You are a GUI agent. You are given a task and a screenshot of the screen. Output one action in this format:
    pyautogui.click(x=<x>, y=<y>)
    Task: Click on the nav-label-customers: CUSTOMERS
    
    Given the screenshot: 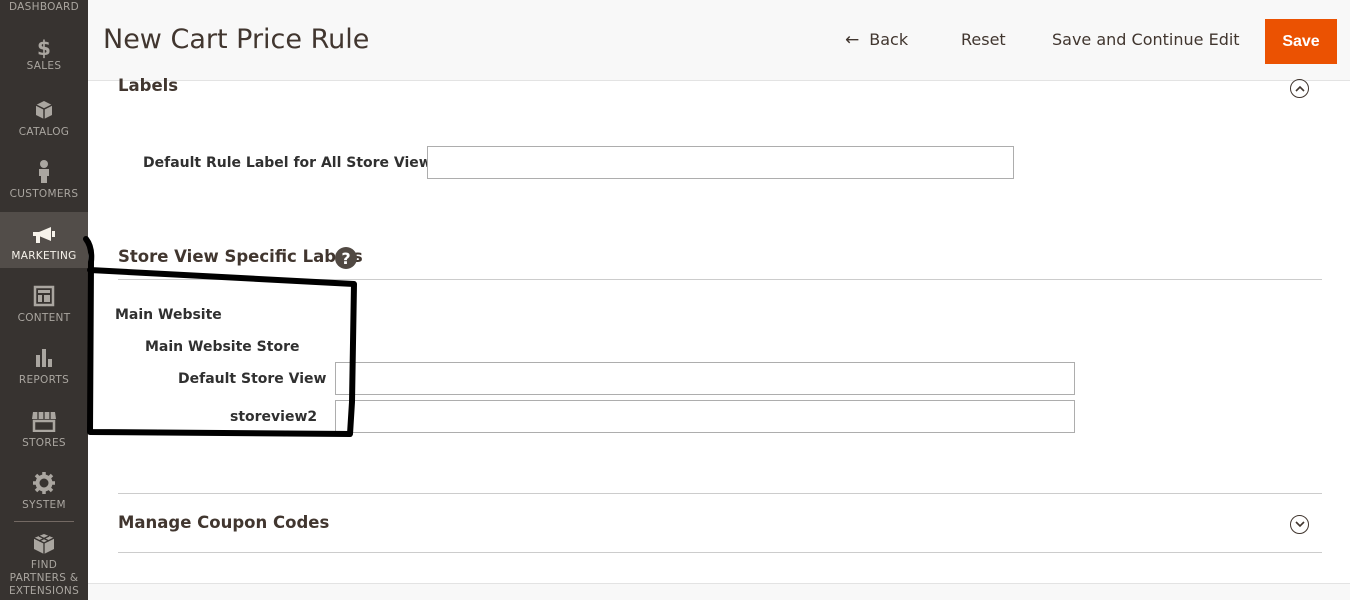 What is the action you would take?
    pyautogui.click(x=44, y=194)
    